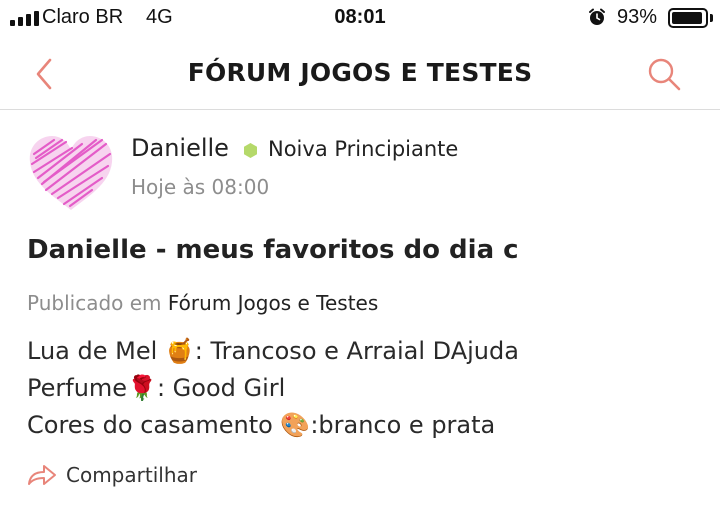 The width and height of the screenshot is (720, 517). I want to click on nav-bar: FÓRUM JOGOS E TESTES, so click(360, 73).